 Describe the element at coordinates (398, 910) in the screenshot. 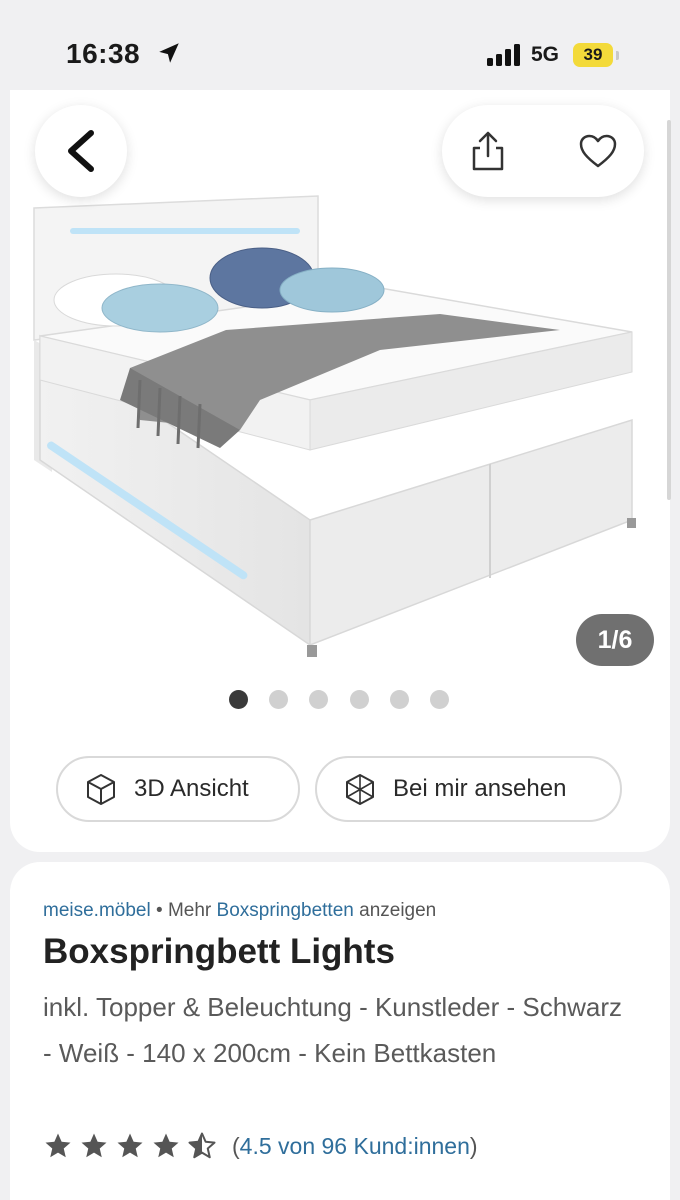

I see `more-suffix: anzeigen` at that location.